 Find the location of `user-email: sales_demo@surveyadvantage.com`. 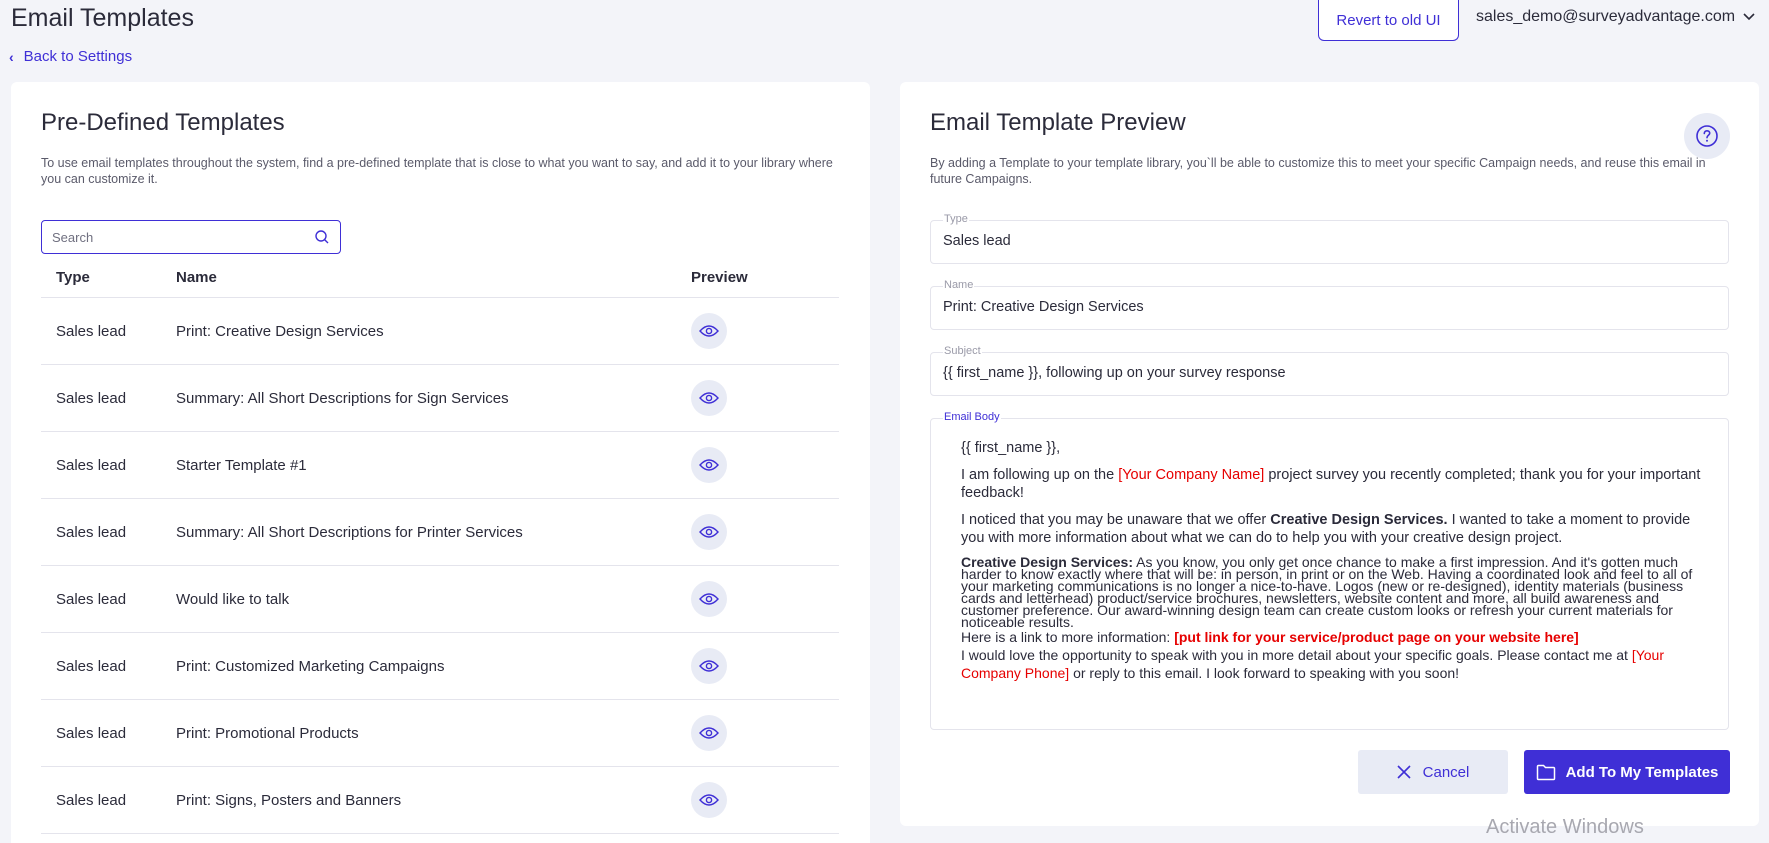

user-email: sales_demo@surveyadvantage.com is located at coordinates (1606, 16).